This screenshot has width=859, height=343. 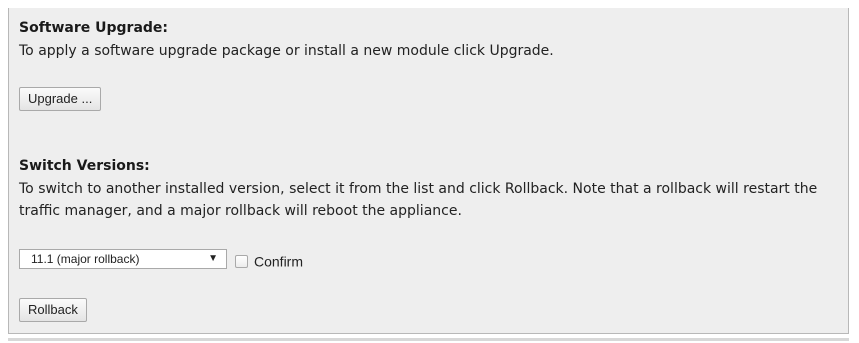 What do you see at coordinates (213, 258) in the screenshot?
I see `dropdown-arrow-icon: ▼` at bounding box center [213, 258].